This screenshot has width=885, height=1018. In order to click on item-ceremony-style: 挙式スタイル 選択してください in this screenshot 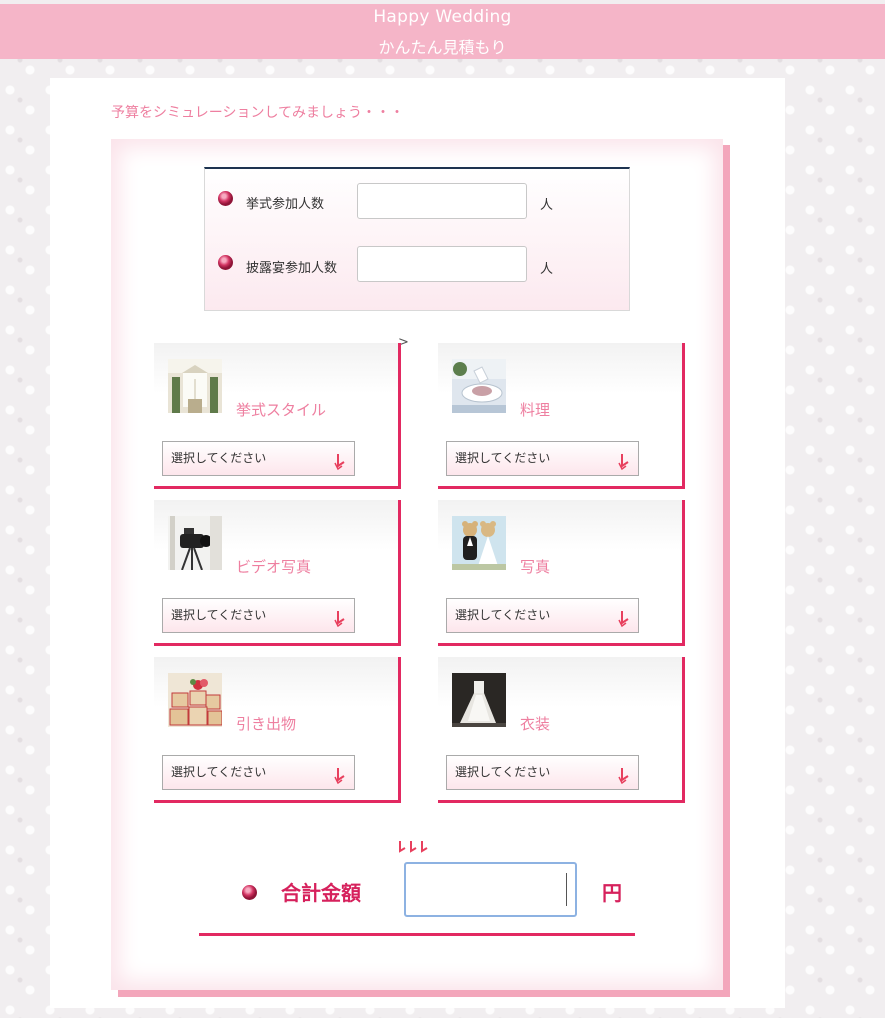, I will do `click(277, 416)`.